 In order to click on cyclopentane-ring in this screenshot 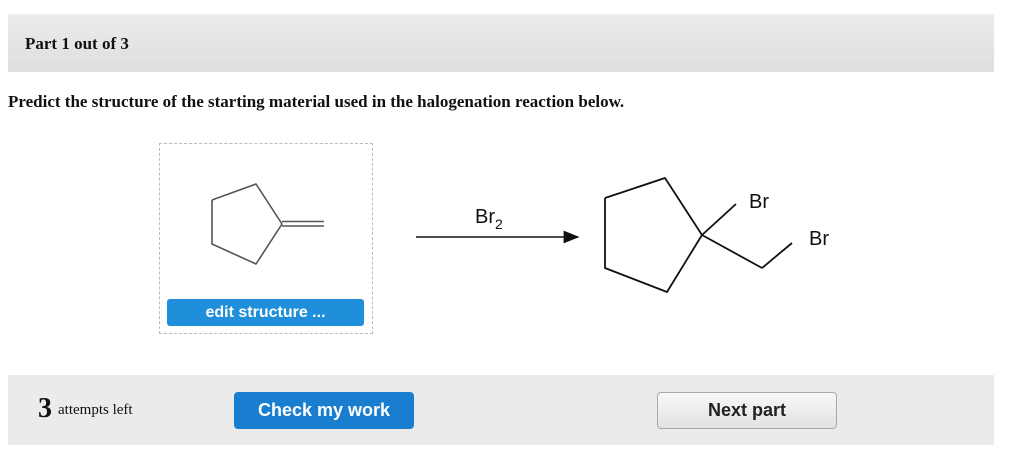, I will do `click(247, 224)`.